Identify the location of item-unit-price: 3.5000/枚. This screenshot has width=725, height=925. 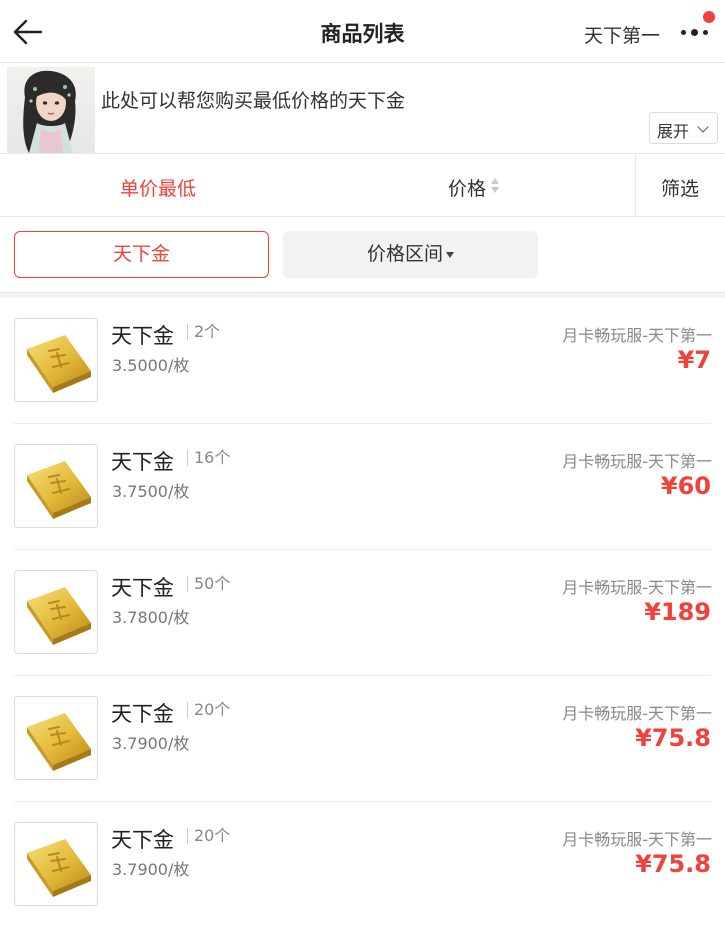
(151, 365).